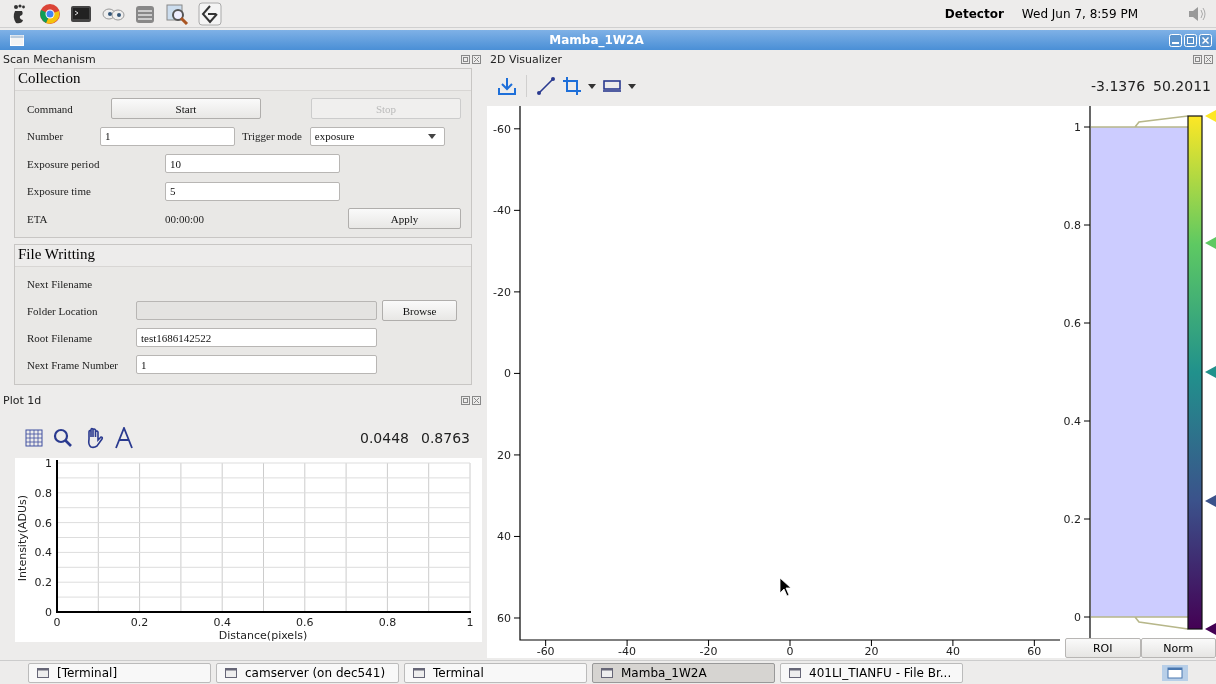  I want to click on image-viewer-icon, so click(177, 13).